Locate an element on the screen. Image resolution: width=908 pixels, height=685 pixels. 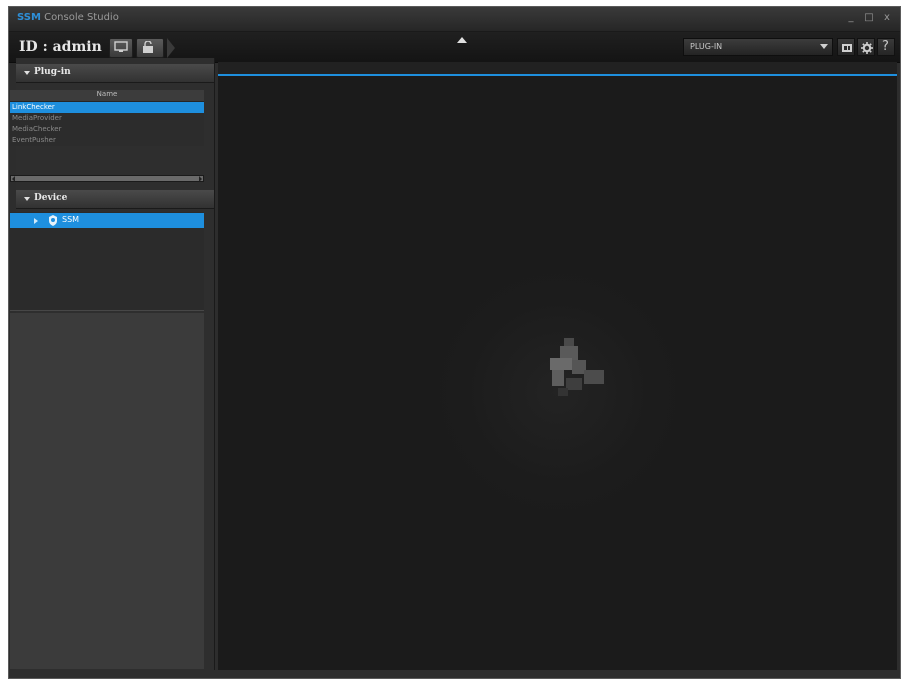
settings-button is located at coordinates (866, 47).